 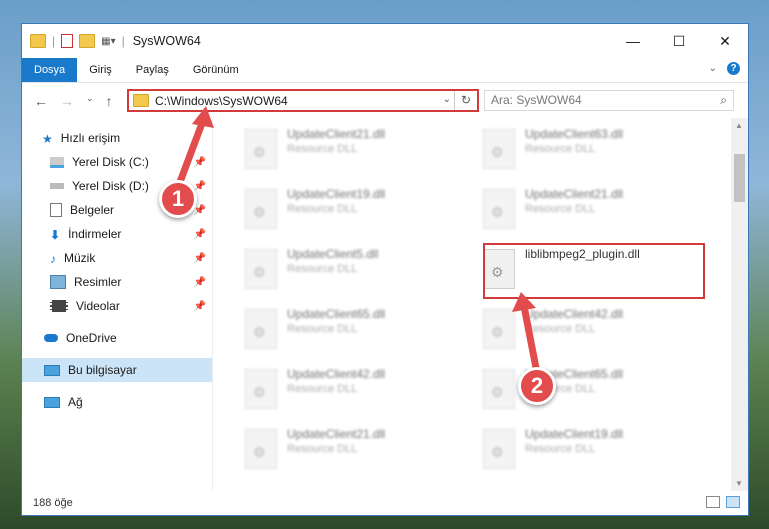 I want to click on sidebar-item-quick-access: ★ Hızlı erişim, so click(x=117, y=138).